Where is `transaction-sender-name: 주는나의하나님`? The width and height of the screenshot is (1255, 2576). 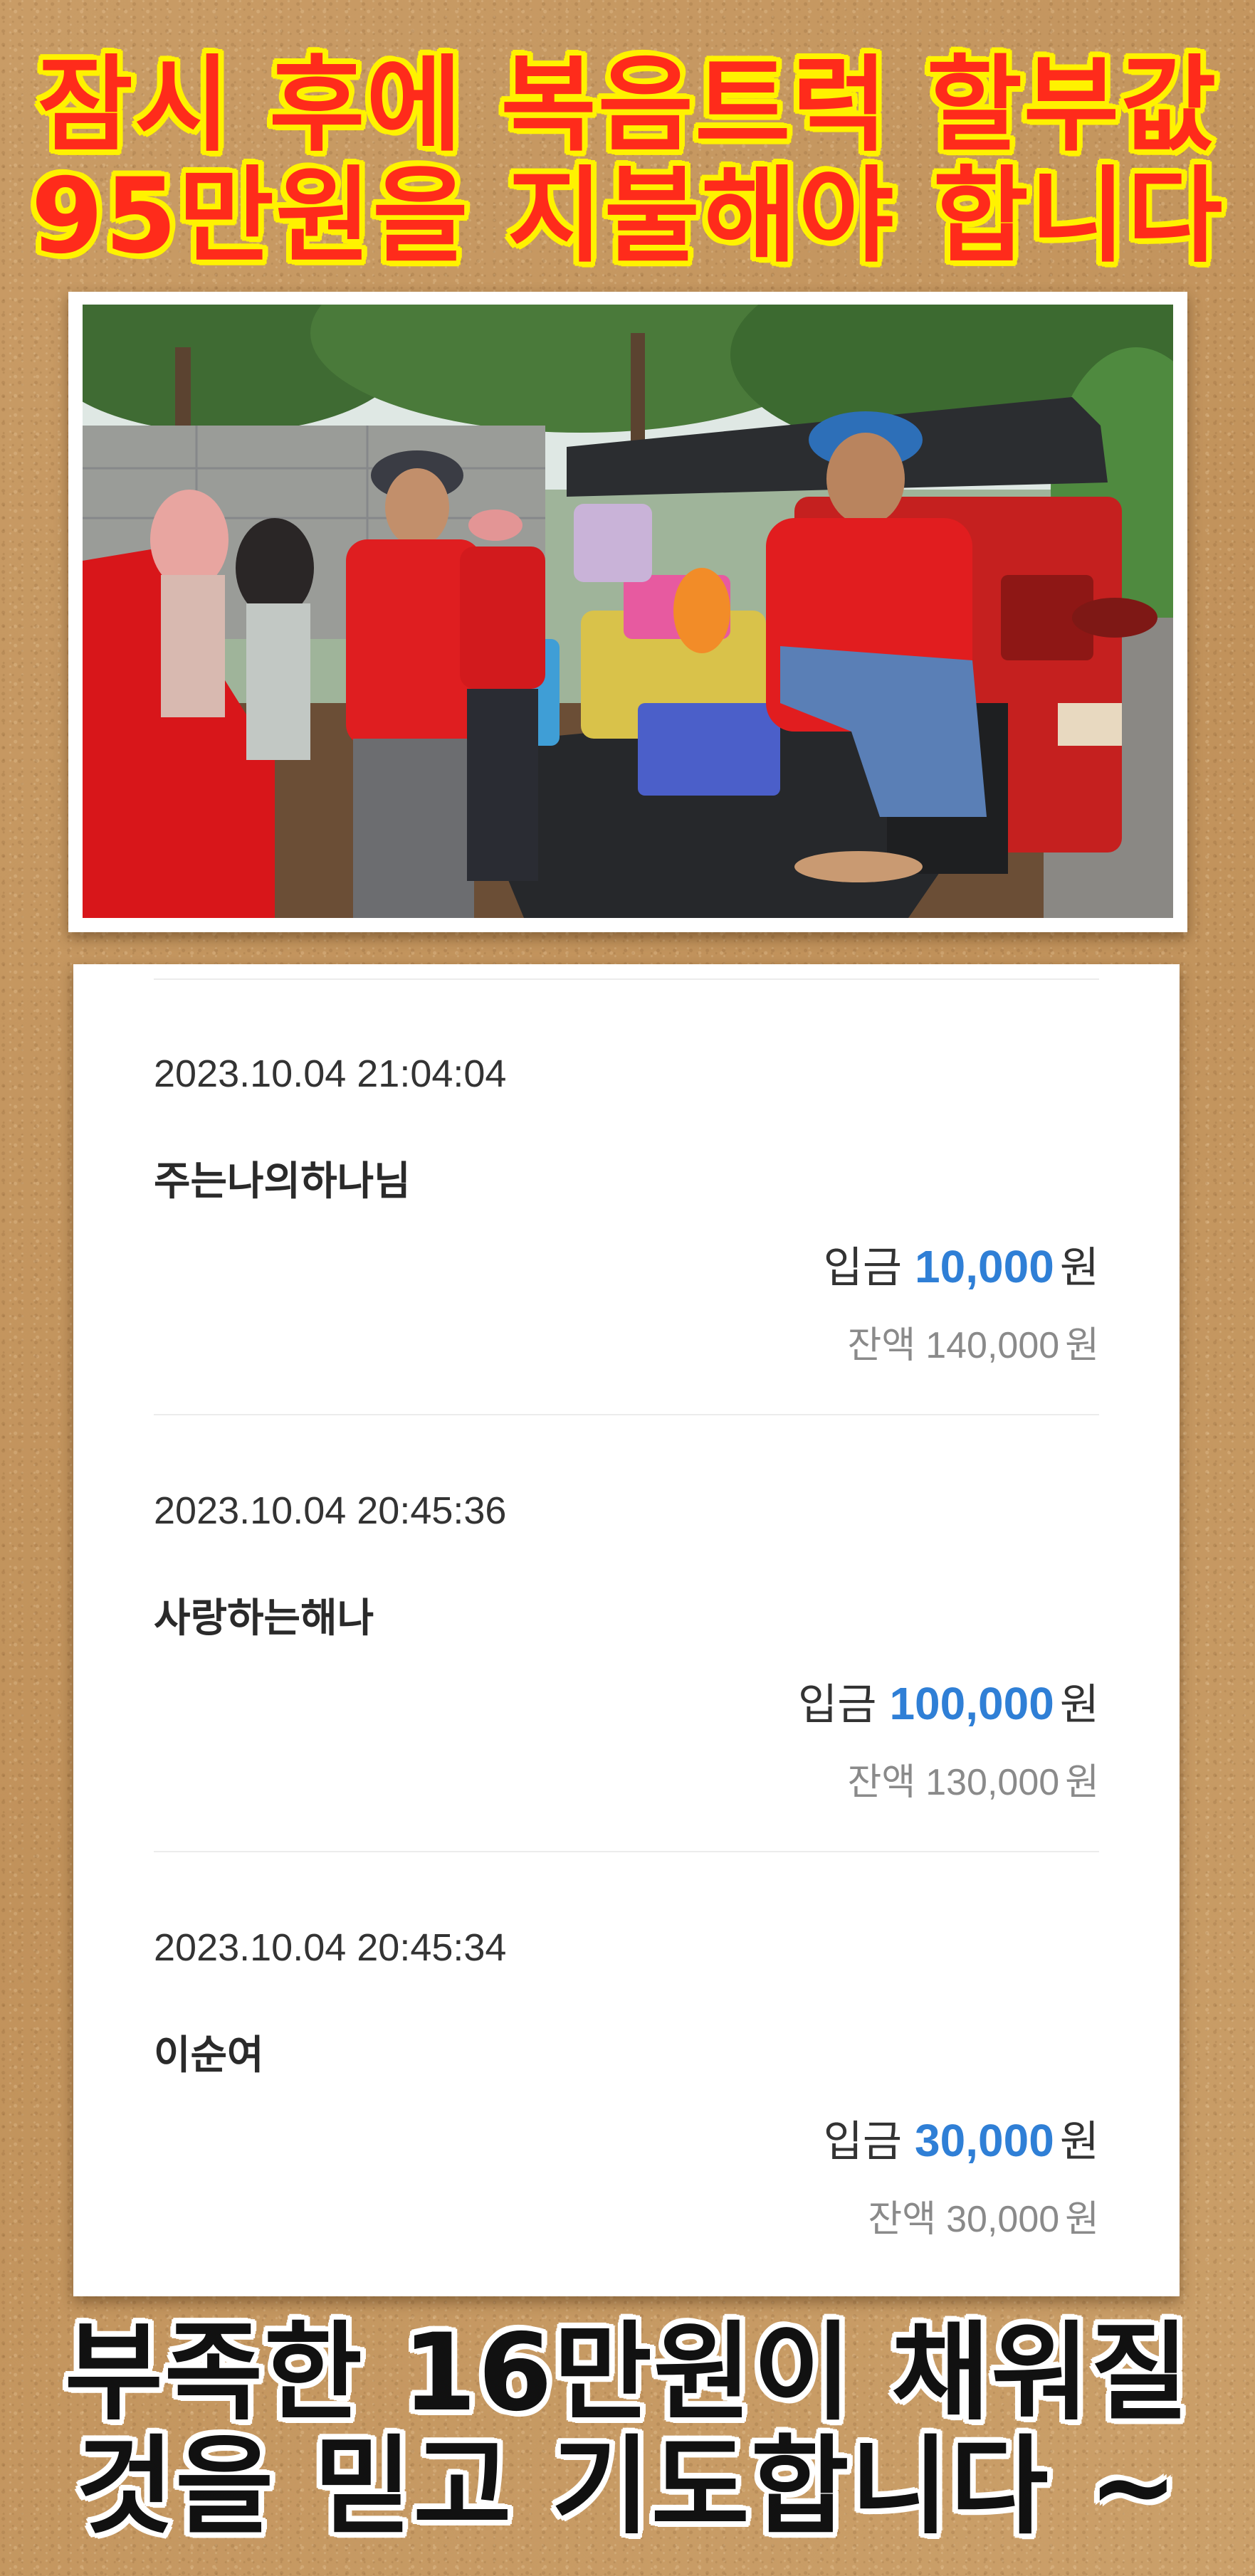 transaction-sender-name: 주는나의하나님 is located at coordinates (282, 1181).